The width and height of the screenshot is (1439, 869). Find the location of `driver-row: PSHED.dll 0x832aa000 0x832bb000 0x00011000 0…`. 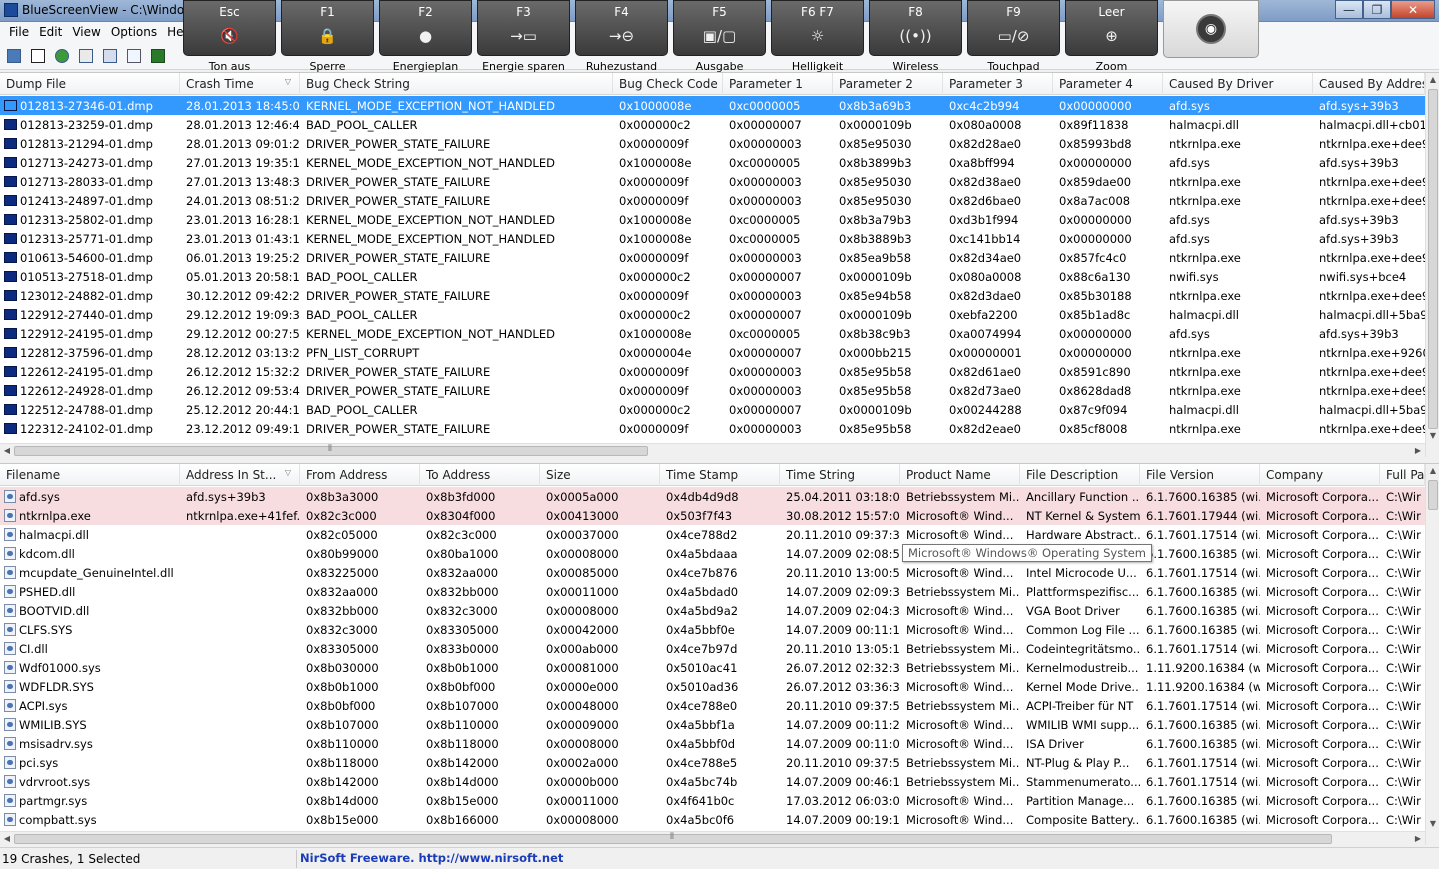

driver-row: PSHED.dll 0x832aa000 0x832bb000 0x00011000 0… is located at coordinates (712, 591).